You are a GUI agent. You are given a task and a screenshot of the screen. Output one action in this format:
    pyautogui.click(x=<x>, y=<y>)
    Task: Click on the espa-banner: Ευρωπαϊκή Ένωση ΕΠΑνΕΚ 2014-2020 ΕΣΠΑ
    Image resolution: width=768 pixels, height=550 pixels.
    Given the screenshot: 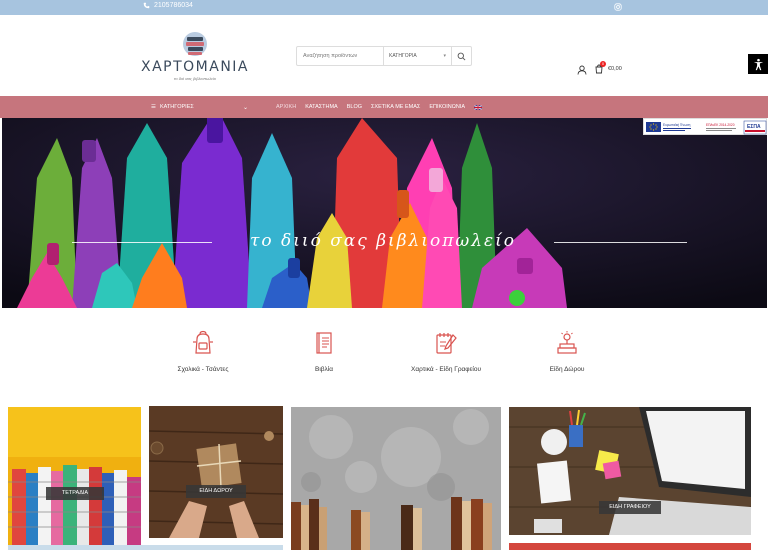 What is the action you would take?
    pyautogui.click(x=705, y=126)
    